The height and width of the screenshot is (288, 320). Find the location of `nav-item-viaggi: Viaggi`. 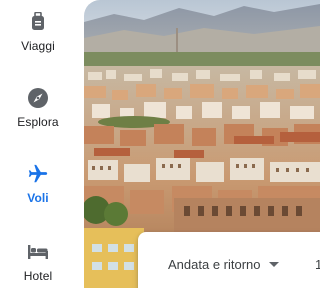

nav-item-viaggi: Viaggi is located at coordinates (38, 41).